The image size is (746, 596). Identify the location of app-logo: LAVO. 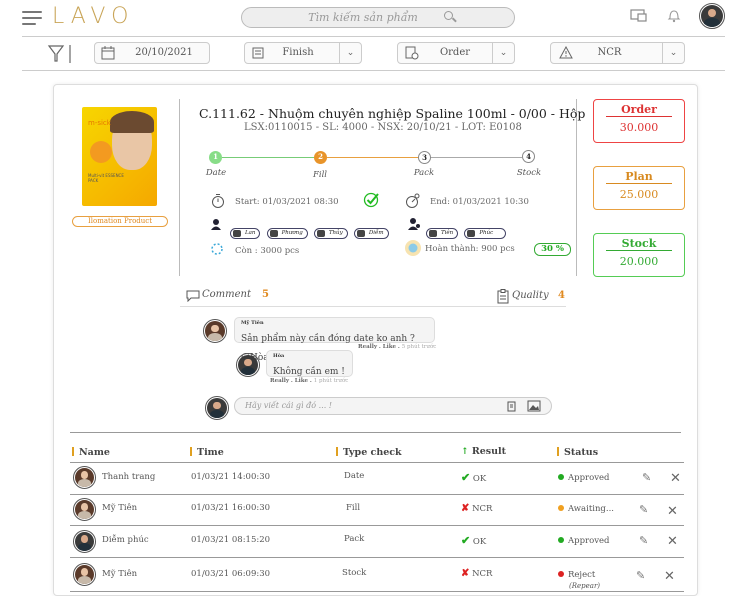
(93, 16).